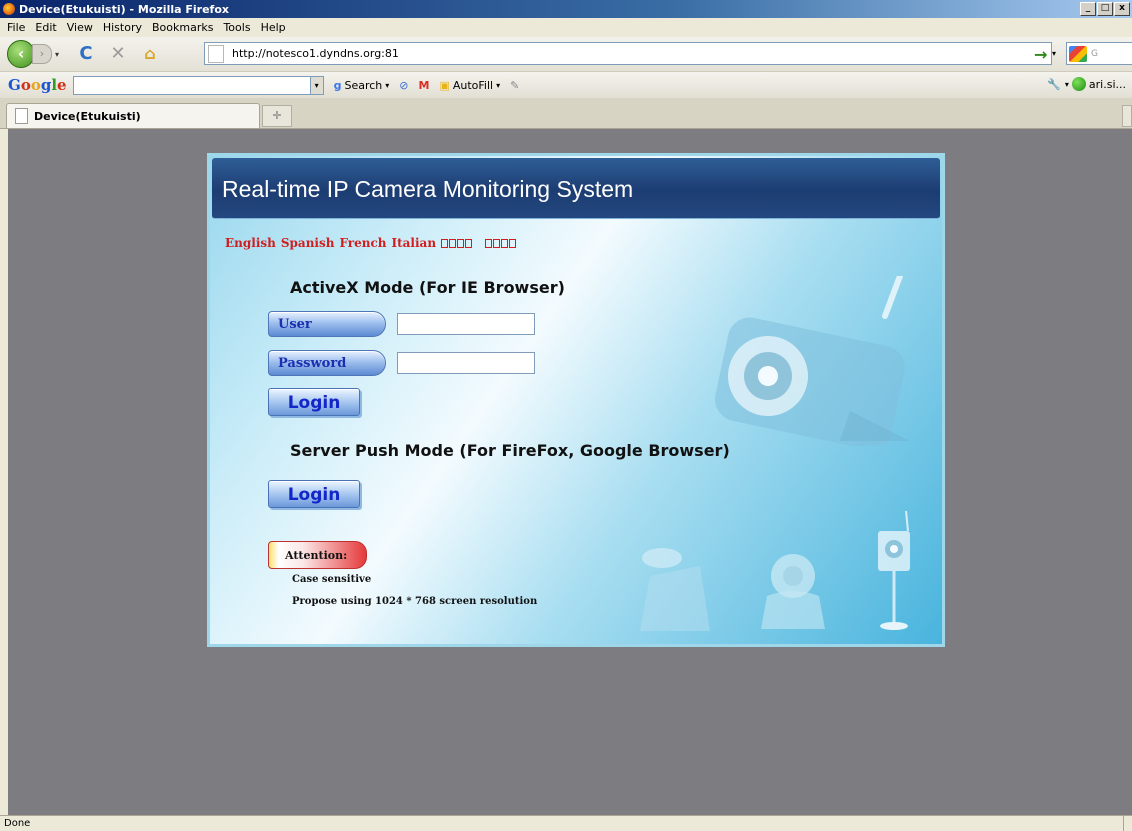  I want to click on google-search-engine-icon, so click(1078, 53).